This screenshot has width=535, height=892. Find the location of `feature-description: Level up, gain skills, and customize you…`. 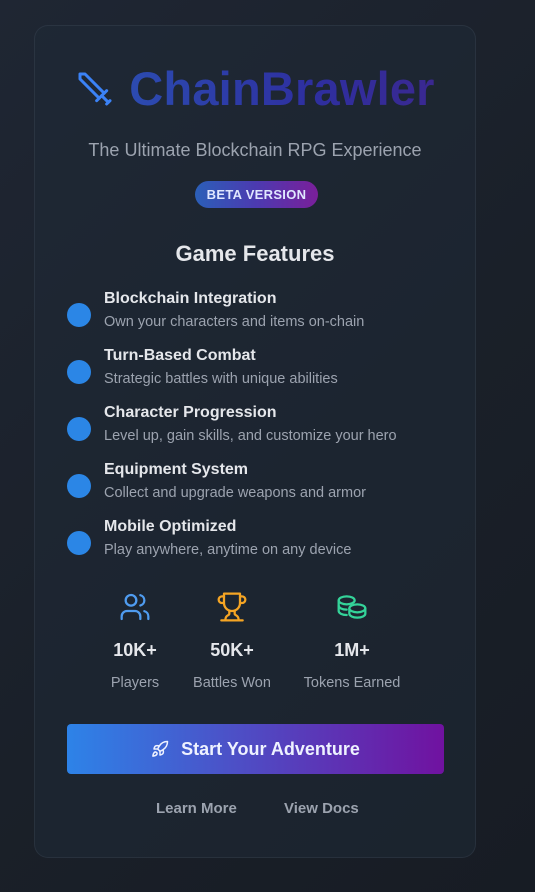

feature-description: Level up, gain skills, and customize you… is located at coordinates (250, 436).